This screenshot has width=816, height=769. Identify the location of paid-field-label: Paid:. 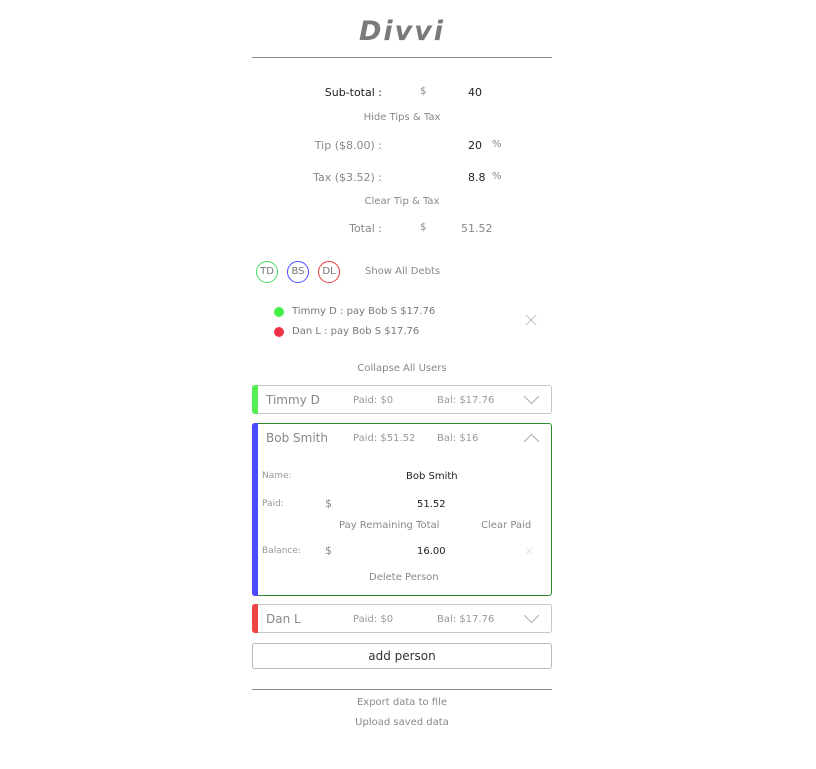
(273, 504).